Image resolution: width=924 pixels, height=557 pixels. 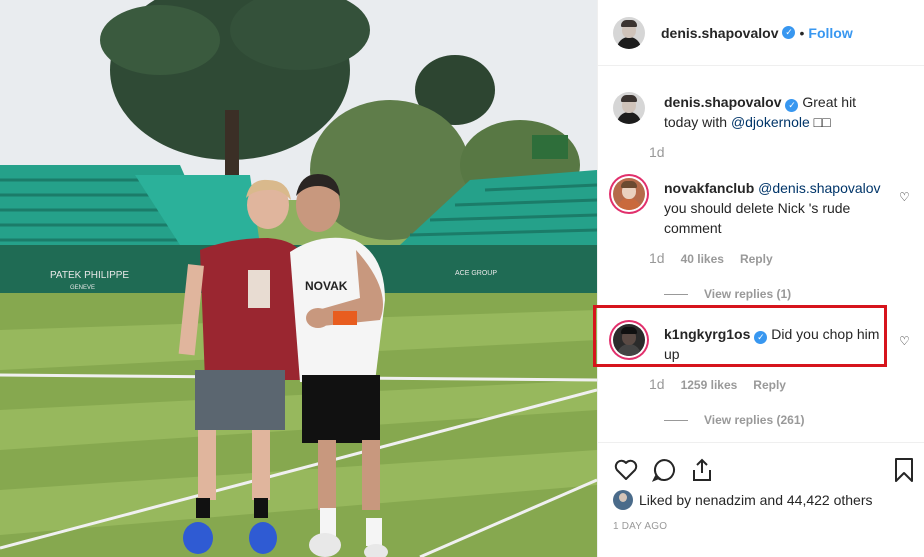 I want to click on follow-button: Follow, so click(x=830, y=33).